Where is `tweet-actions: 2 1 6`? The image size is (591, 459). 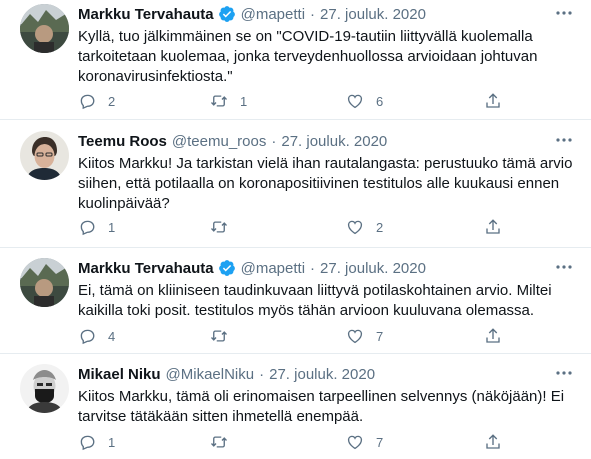 tweet-actions: 2 1 6 is located at coordinates (293, 101).